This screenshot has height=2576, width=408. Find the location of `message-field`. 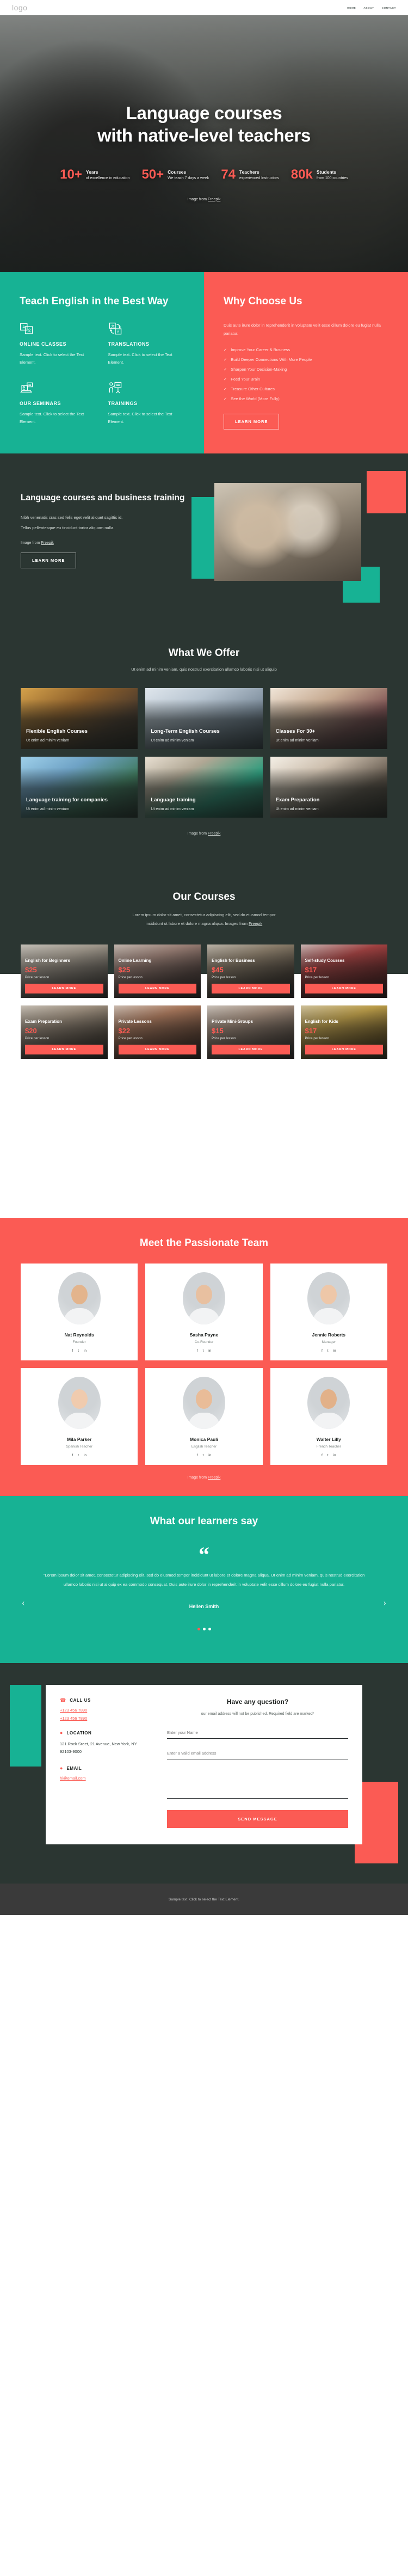

message-field is located at coordinates (257, 1783).